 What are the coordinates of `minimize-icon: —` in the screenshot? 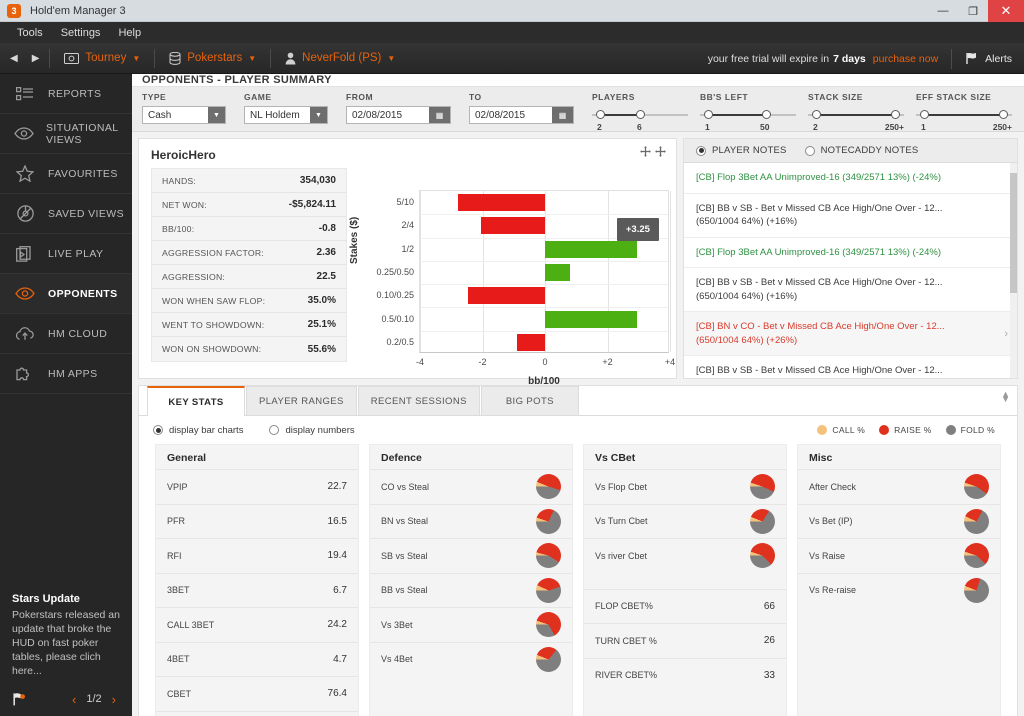 It's located at (943, 11).